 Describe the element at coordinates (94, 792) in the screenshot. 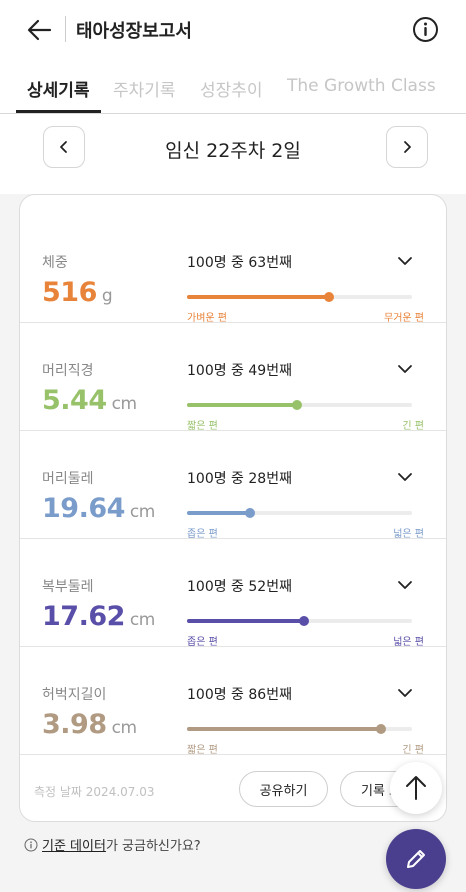

I see `measurement-date: 측정 날짜 2024.07.03` at that location.